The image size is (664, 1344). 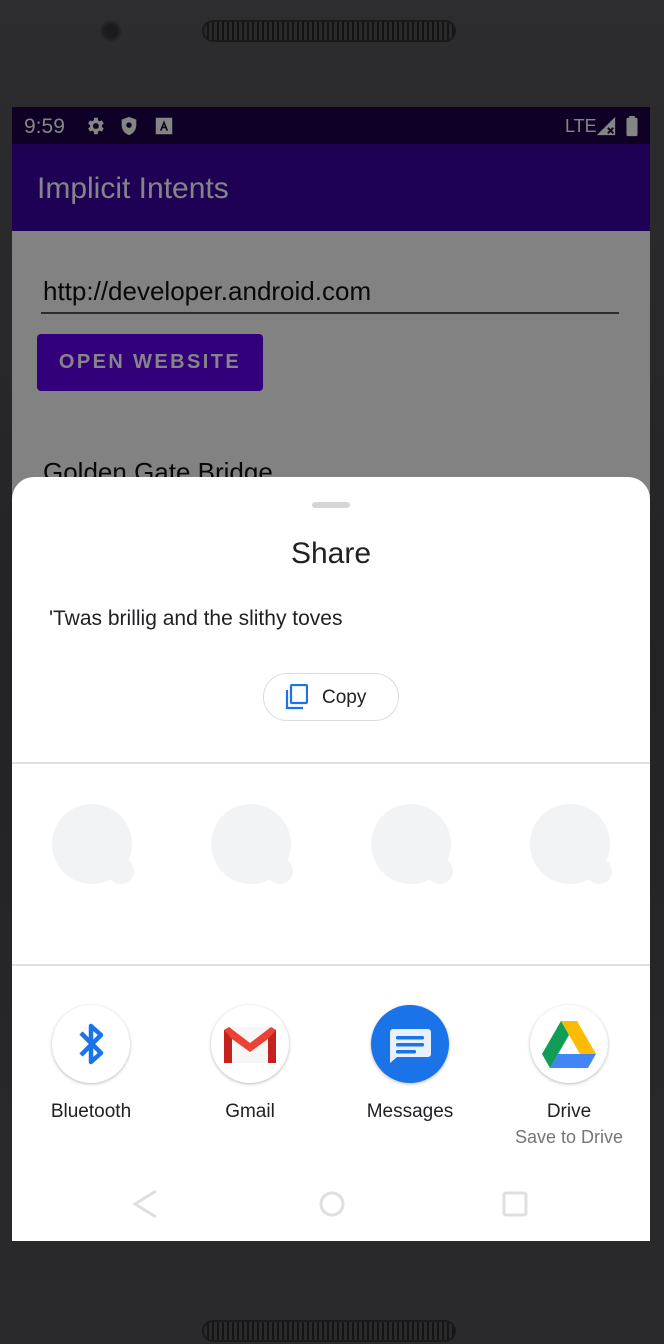 I want to click on share-target-sublabel: Save to Drive, so click(x=569, y=1137).